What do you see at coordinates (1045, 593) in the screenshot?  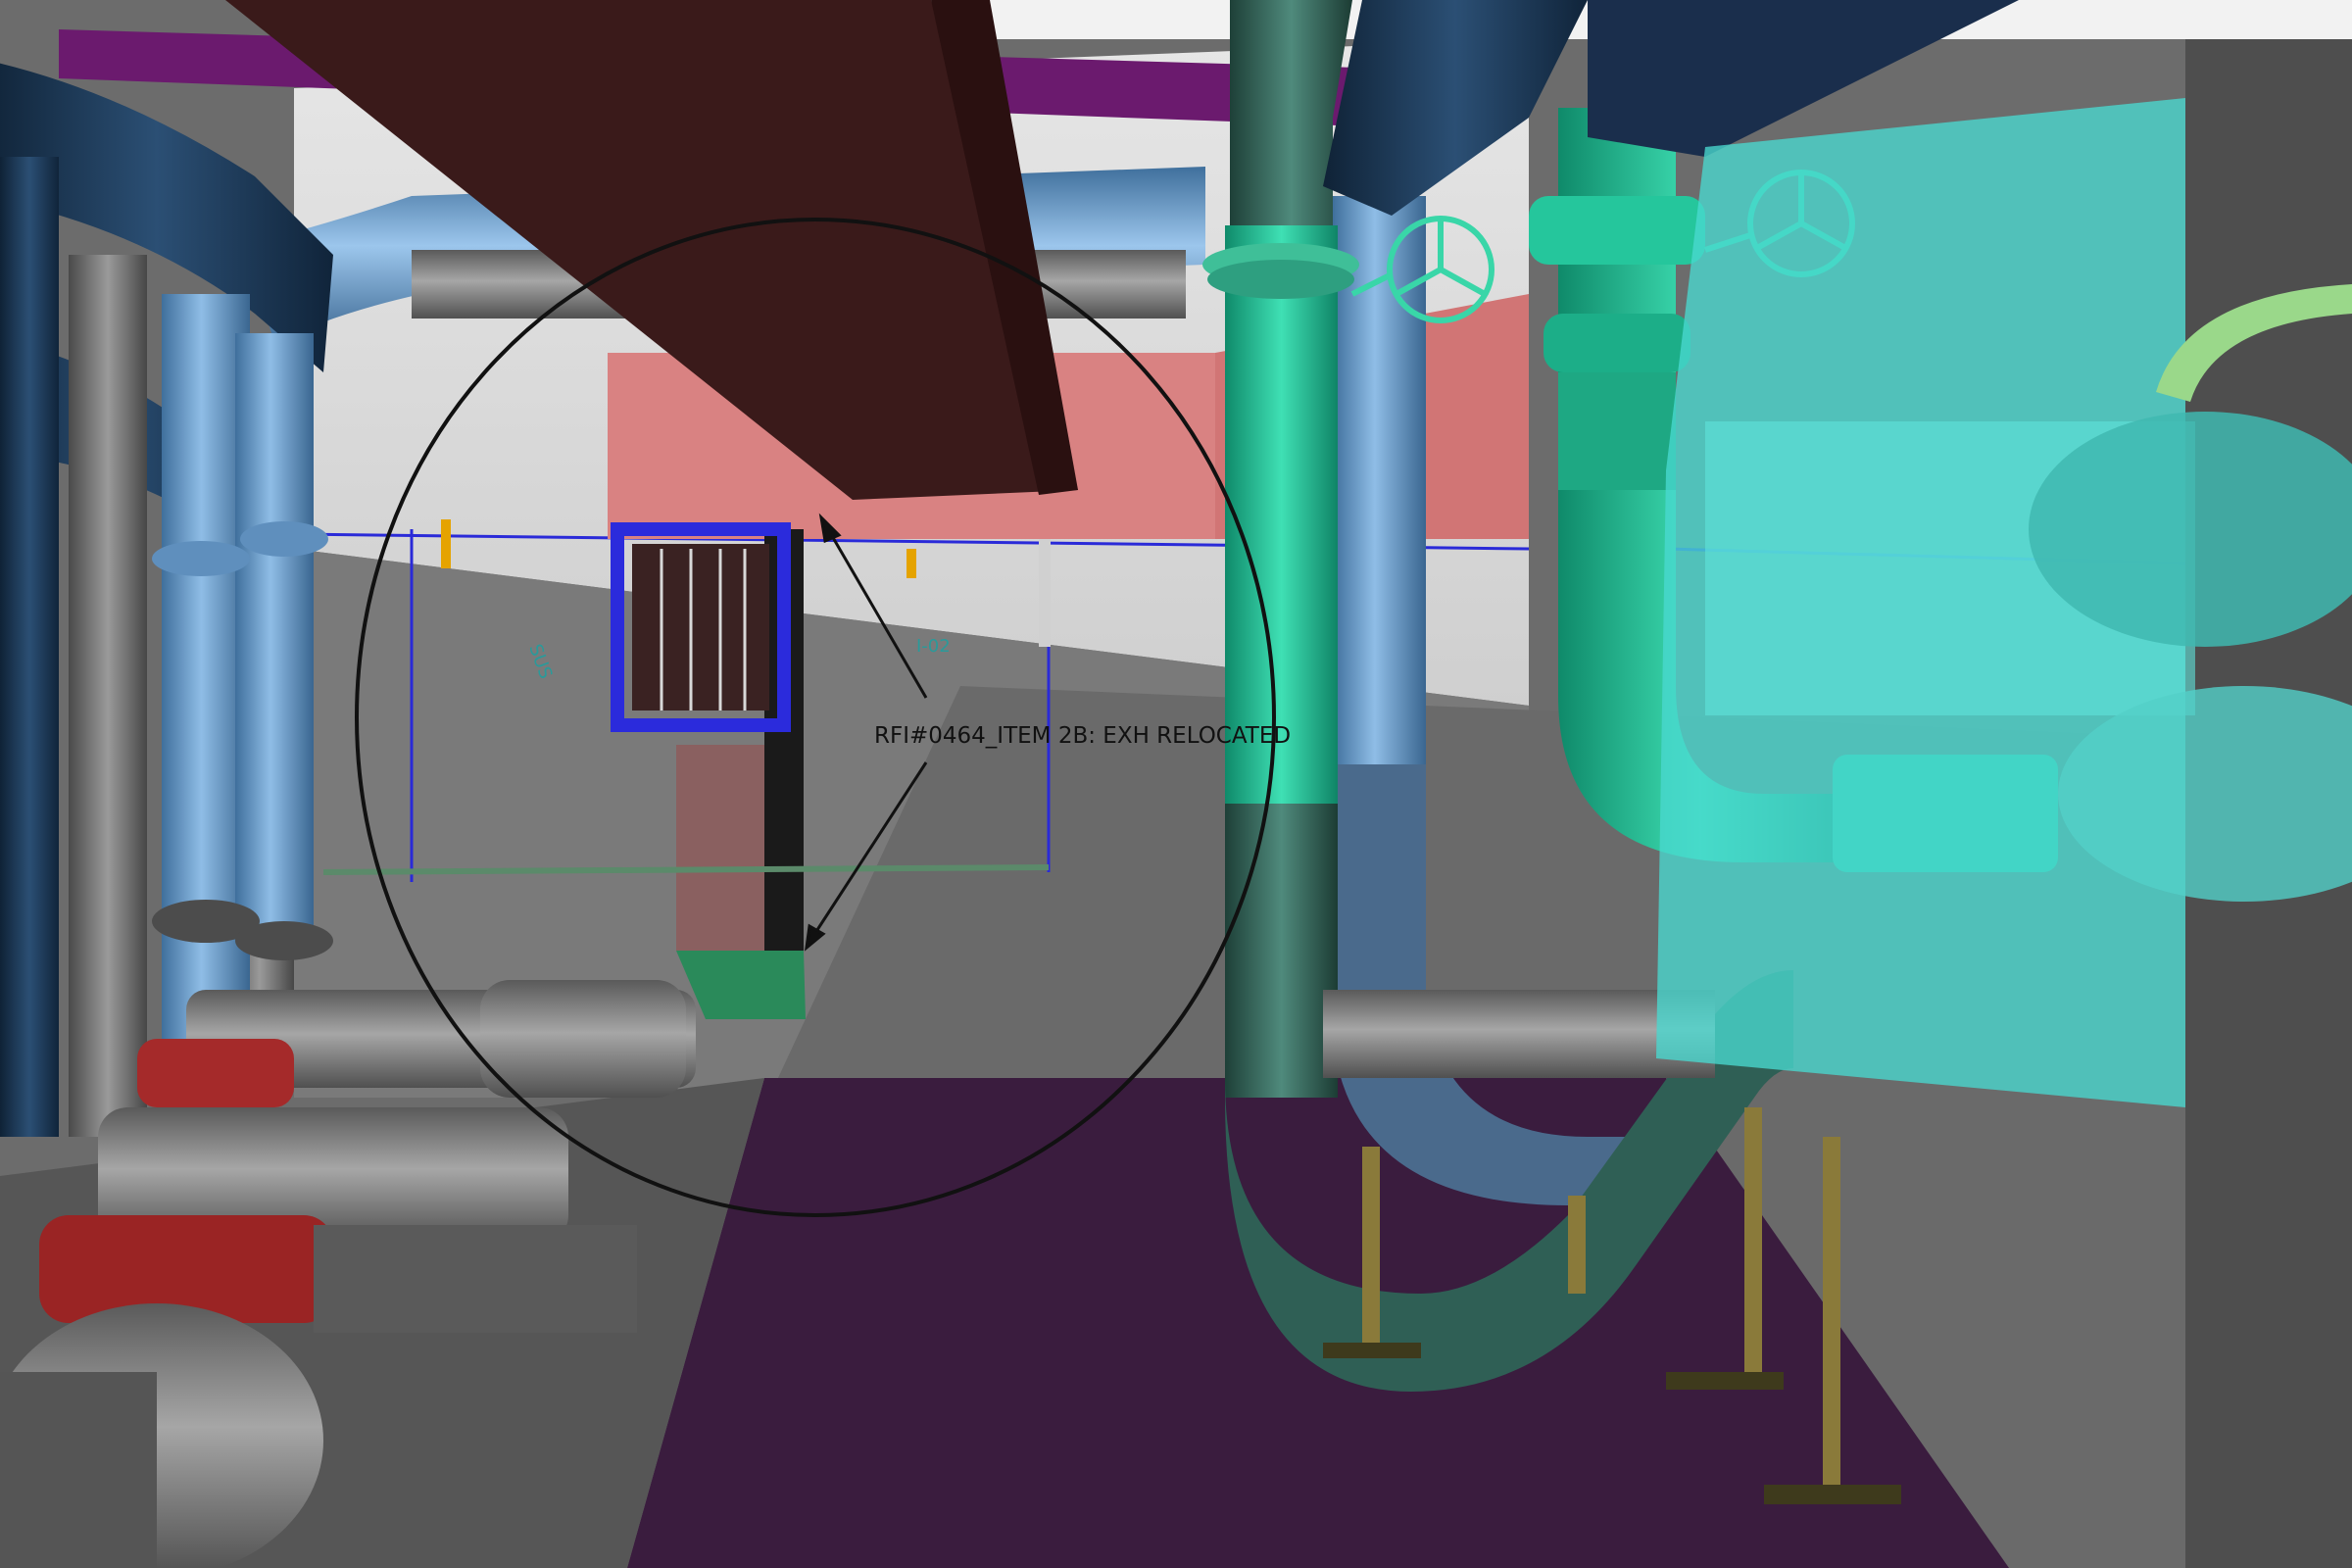 I see `hanger-rod` at bounding box center [1045, 593].